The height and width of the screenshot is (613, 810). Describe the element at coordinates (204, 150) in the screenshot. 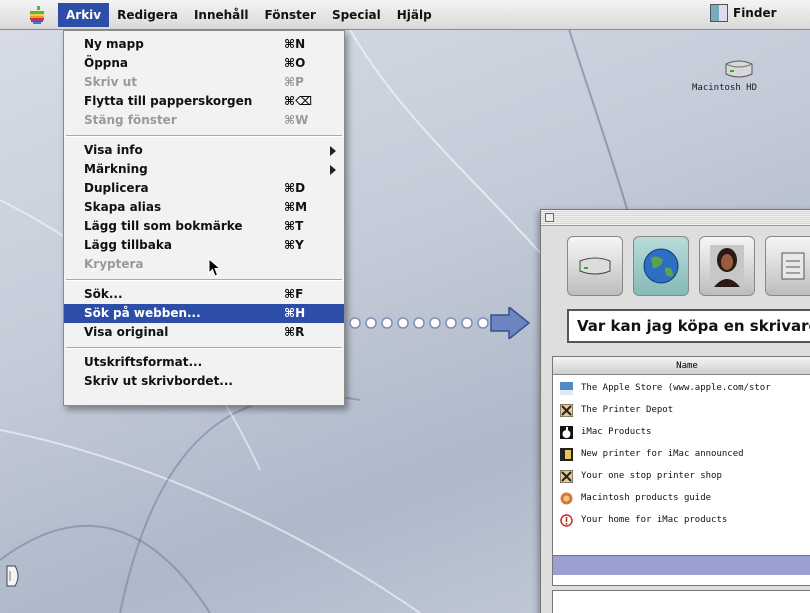

I see `menu-item-visa-info: Visa info` at that location.